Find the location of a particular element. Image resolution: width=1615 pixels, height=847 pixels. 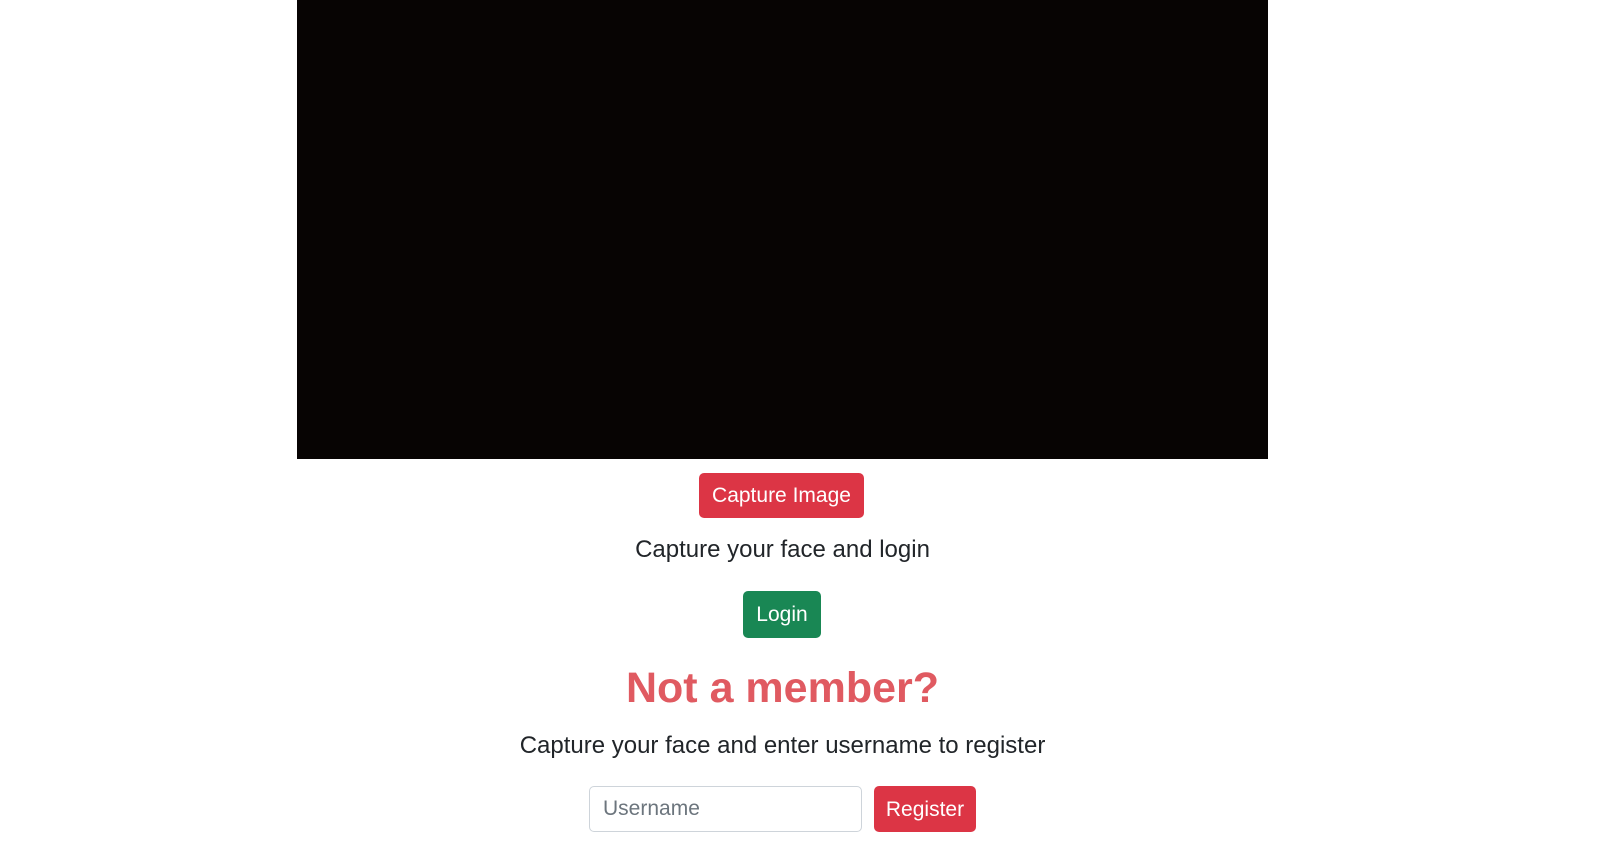

register-button: Register is located at coordinates (925, 809).